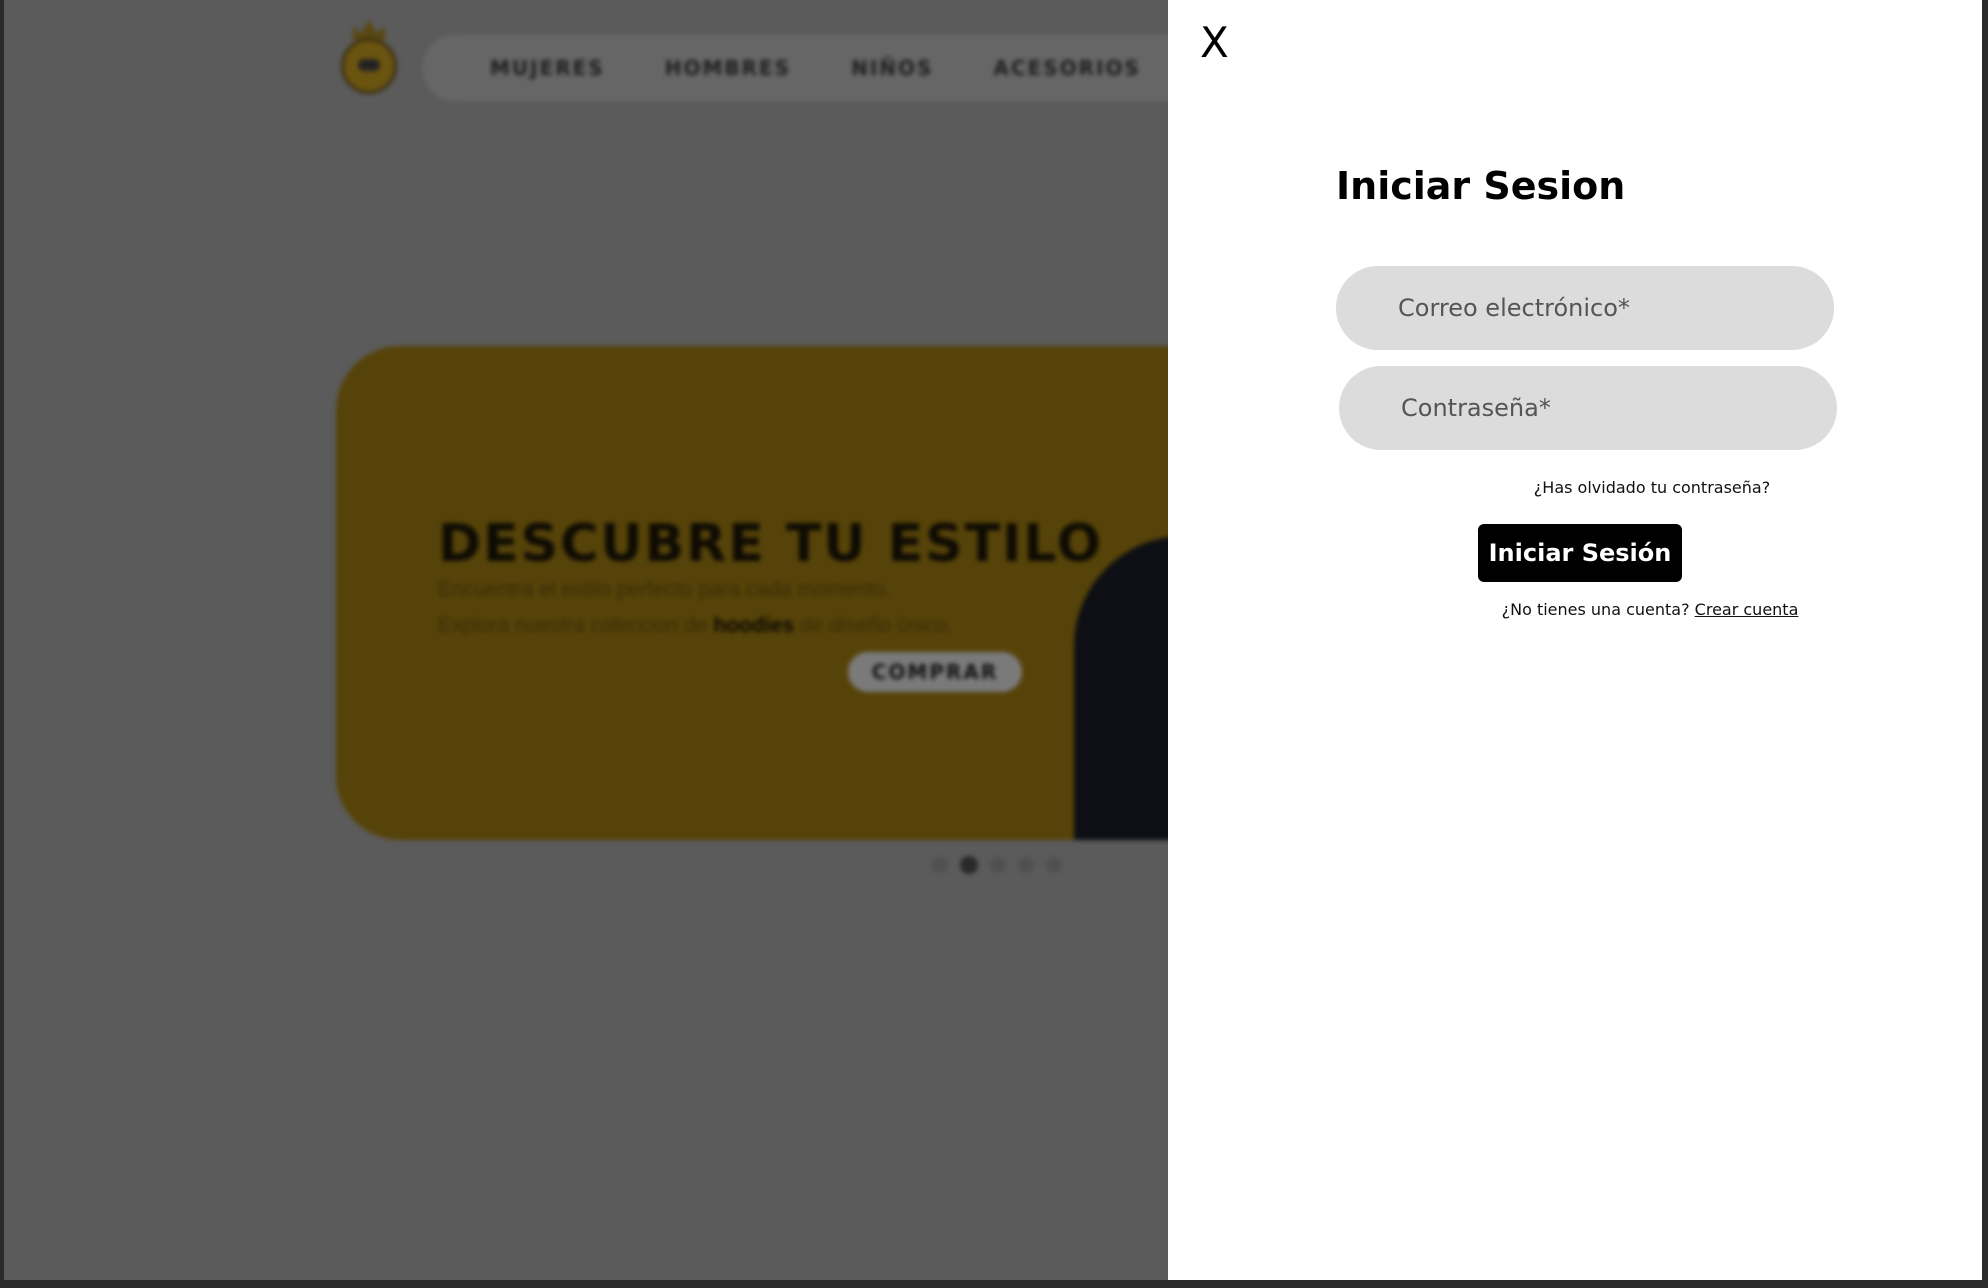  Describe the element at coordinates (1575, 487) in the screenshot. I see `forgot-password-link: ¿Has olvidado tu contraseña?` at that location.